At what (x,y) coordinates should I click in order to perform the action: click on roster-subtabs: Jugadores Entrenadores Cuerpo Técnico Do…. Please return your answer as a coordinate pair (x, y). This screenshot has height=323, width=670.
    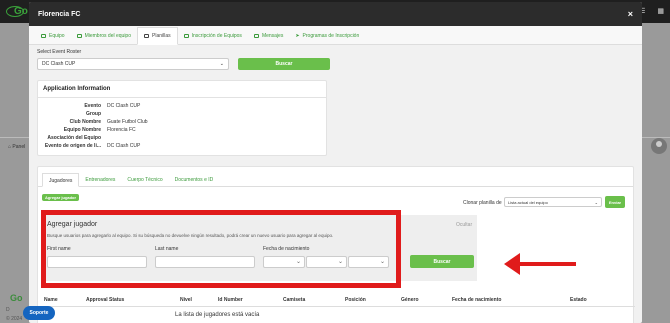
    Looking at the image, I should click on (335, 177).